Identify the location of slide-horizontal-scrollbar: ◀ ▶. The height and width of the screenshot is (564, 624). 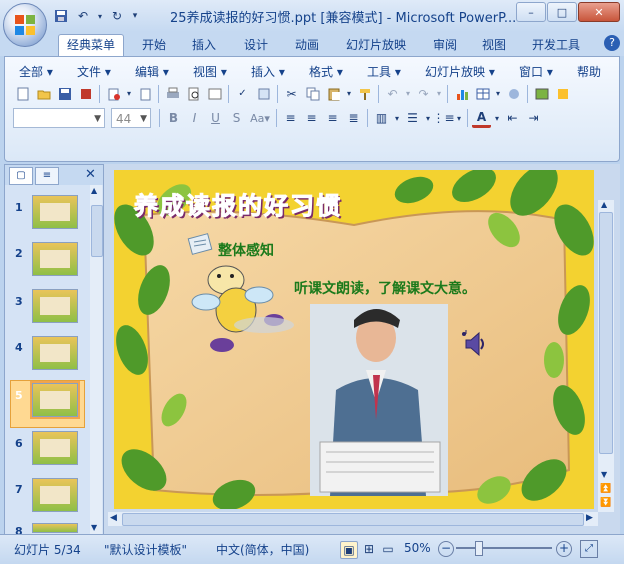
(353, 519).